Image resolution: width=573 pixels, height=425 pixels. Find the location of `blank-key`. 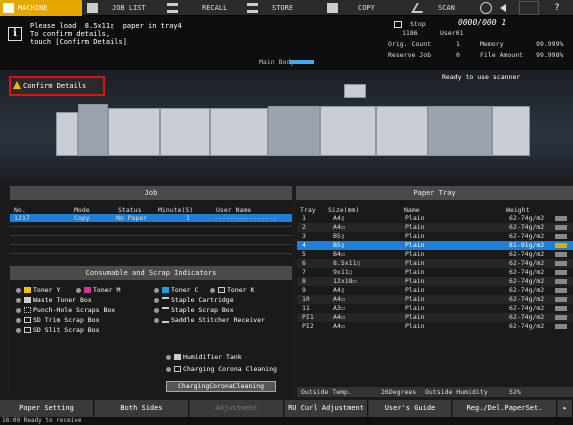

blank-key is located at coordinates (529, 8).